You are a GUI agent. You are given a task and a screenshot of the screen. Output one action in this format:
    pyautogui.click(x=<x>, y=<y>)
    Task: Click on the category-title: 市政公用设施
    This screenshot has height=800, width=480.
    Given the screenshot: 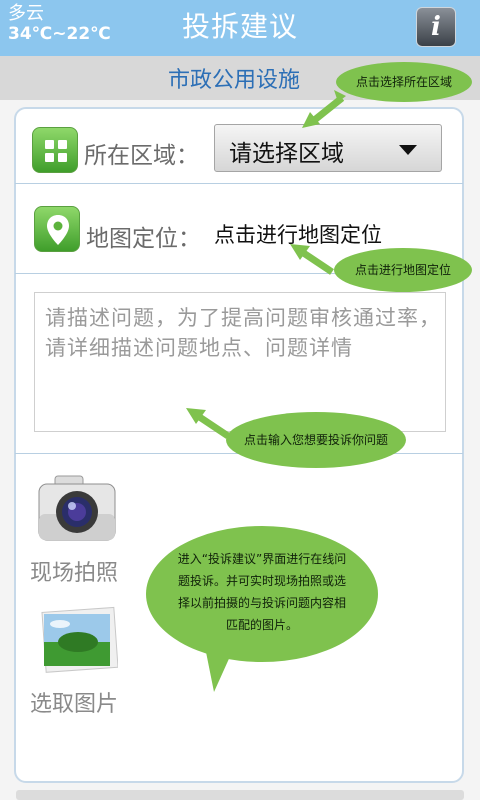 What is the action you would take?
    pyautogui.click(x=234, y=80)
    